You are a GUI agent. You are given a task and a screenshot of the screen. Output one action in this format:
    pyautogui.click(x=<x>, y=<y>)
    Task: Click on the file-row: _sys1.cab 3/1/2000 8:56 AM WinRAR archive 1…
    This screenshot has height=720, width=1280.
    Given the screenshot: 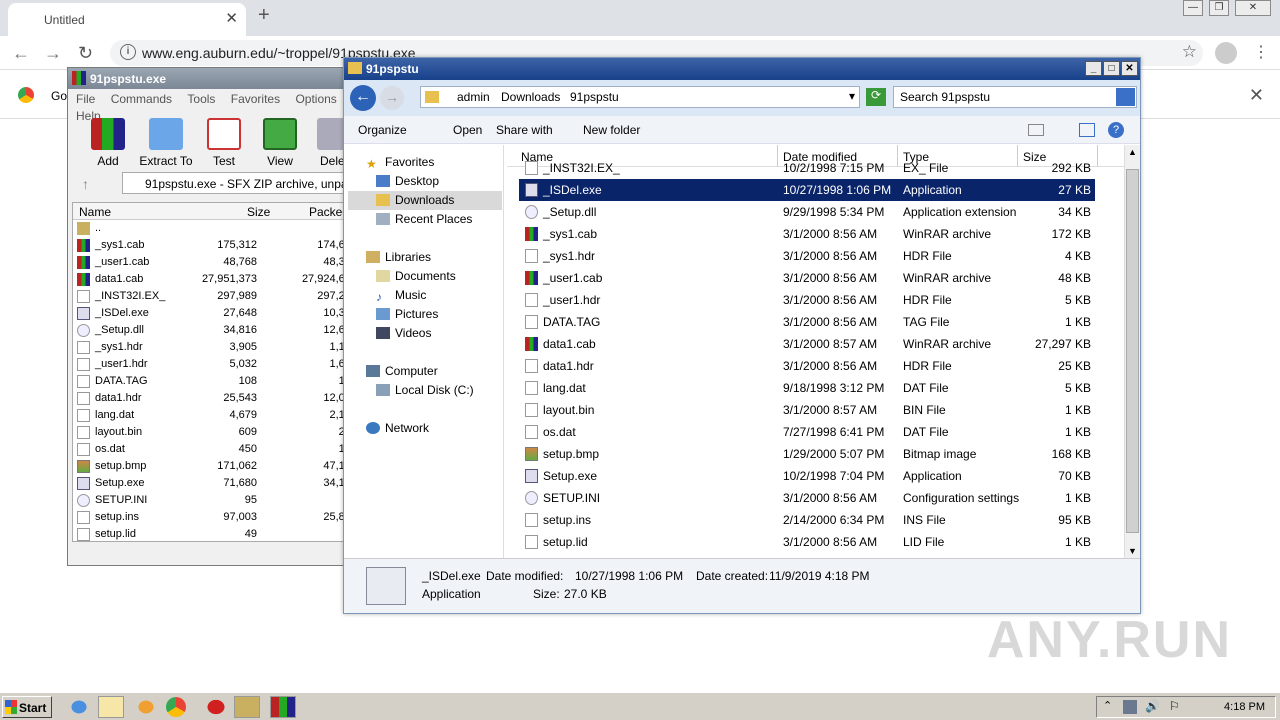 What is the action you would take?
    pyautogui.click(x=807, y=234)
    